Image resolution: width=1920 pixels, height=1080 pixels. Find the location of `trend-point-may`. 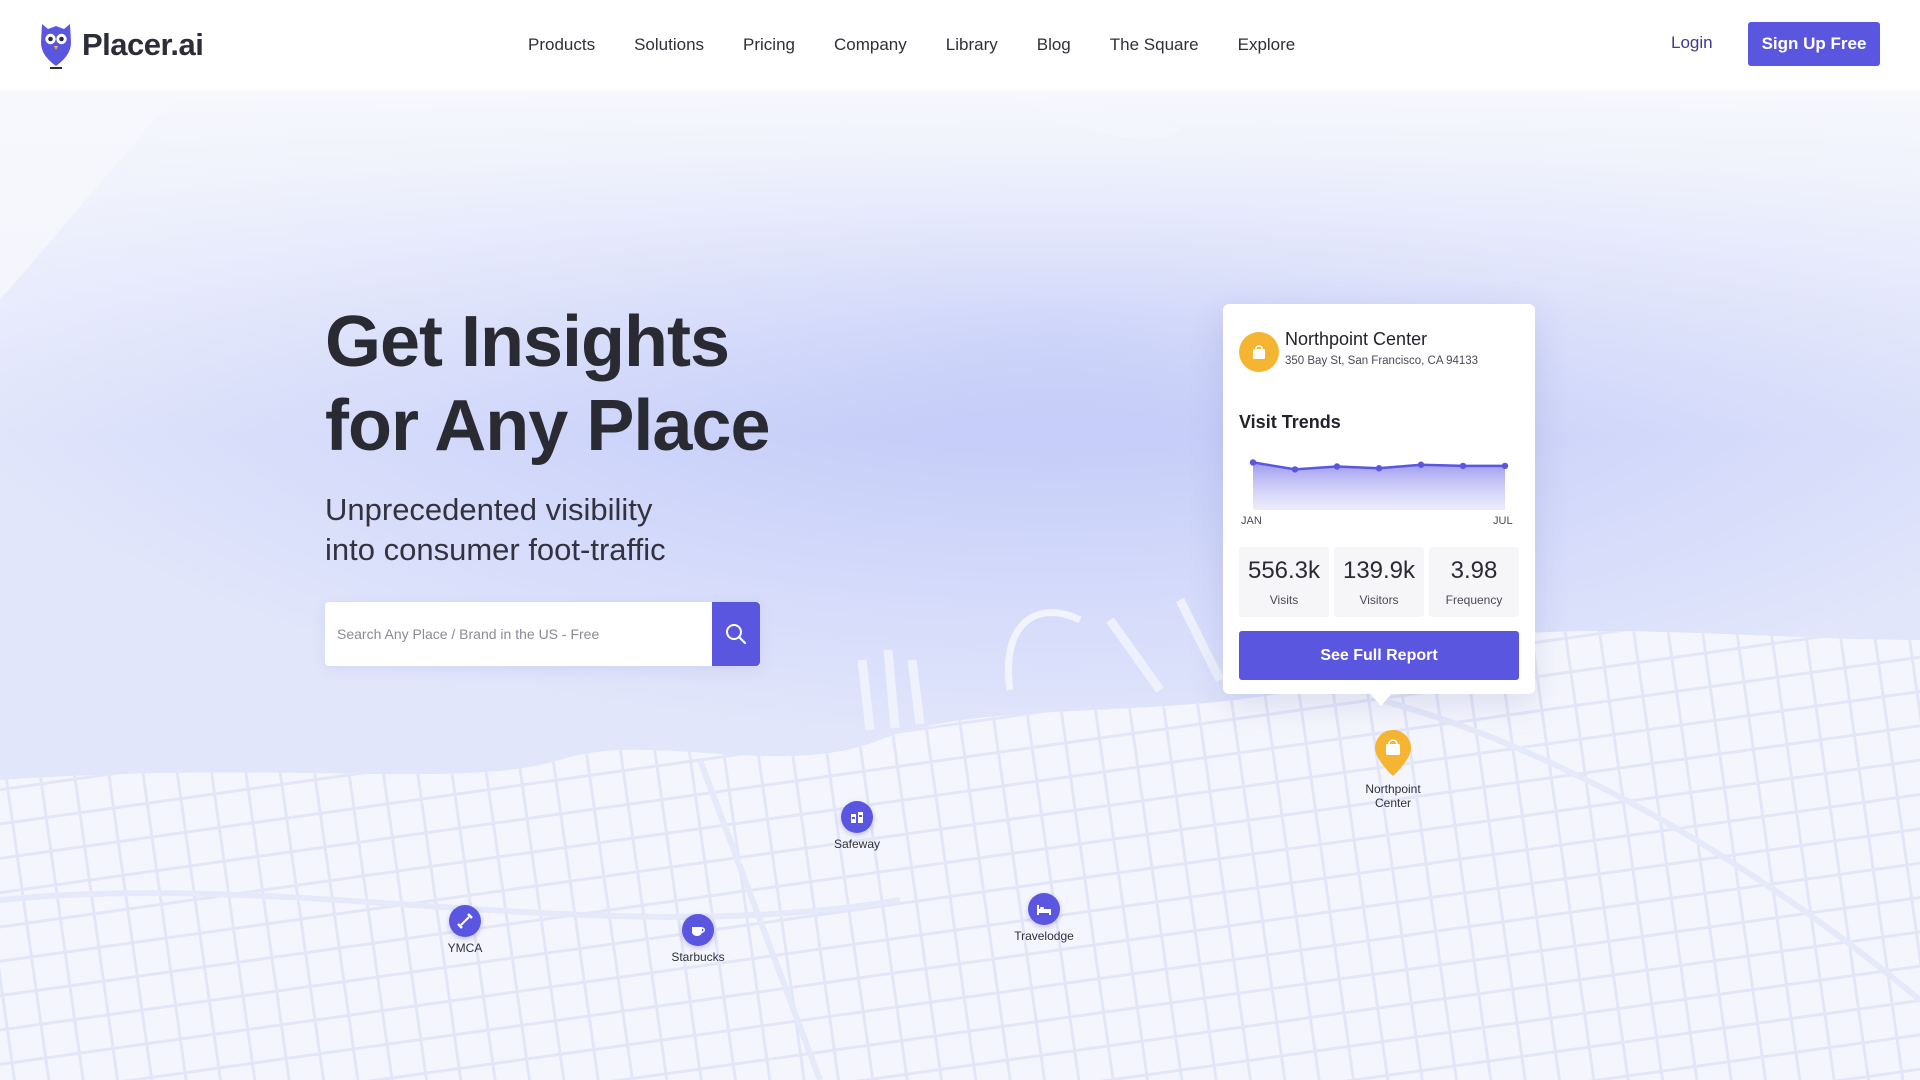

trend-point-may is located at coordinates (1421, 464).